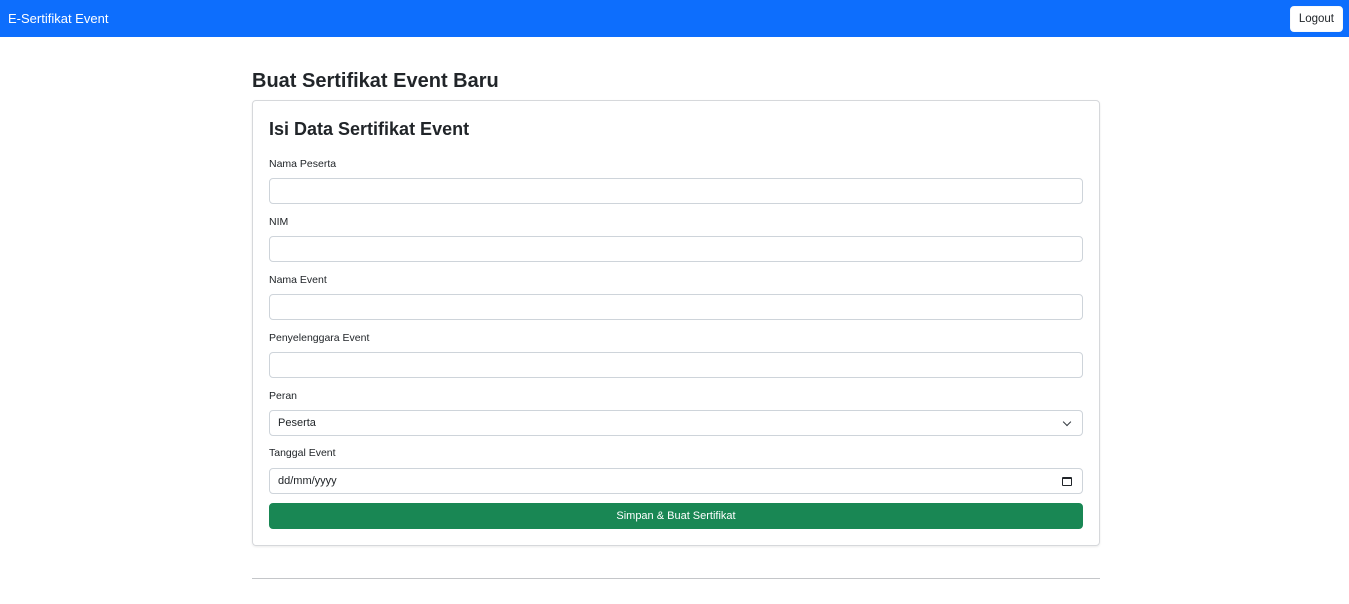 This screenshot has width=1349, height=604. What do you see at coordinates (307, 481) in the screenshot?
I see `tanggal-event-placeholder: dd/mm/yyyy` at bounding box center [307, 481].